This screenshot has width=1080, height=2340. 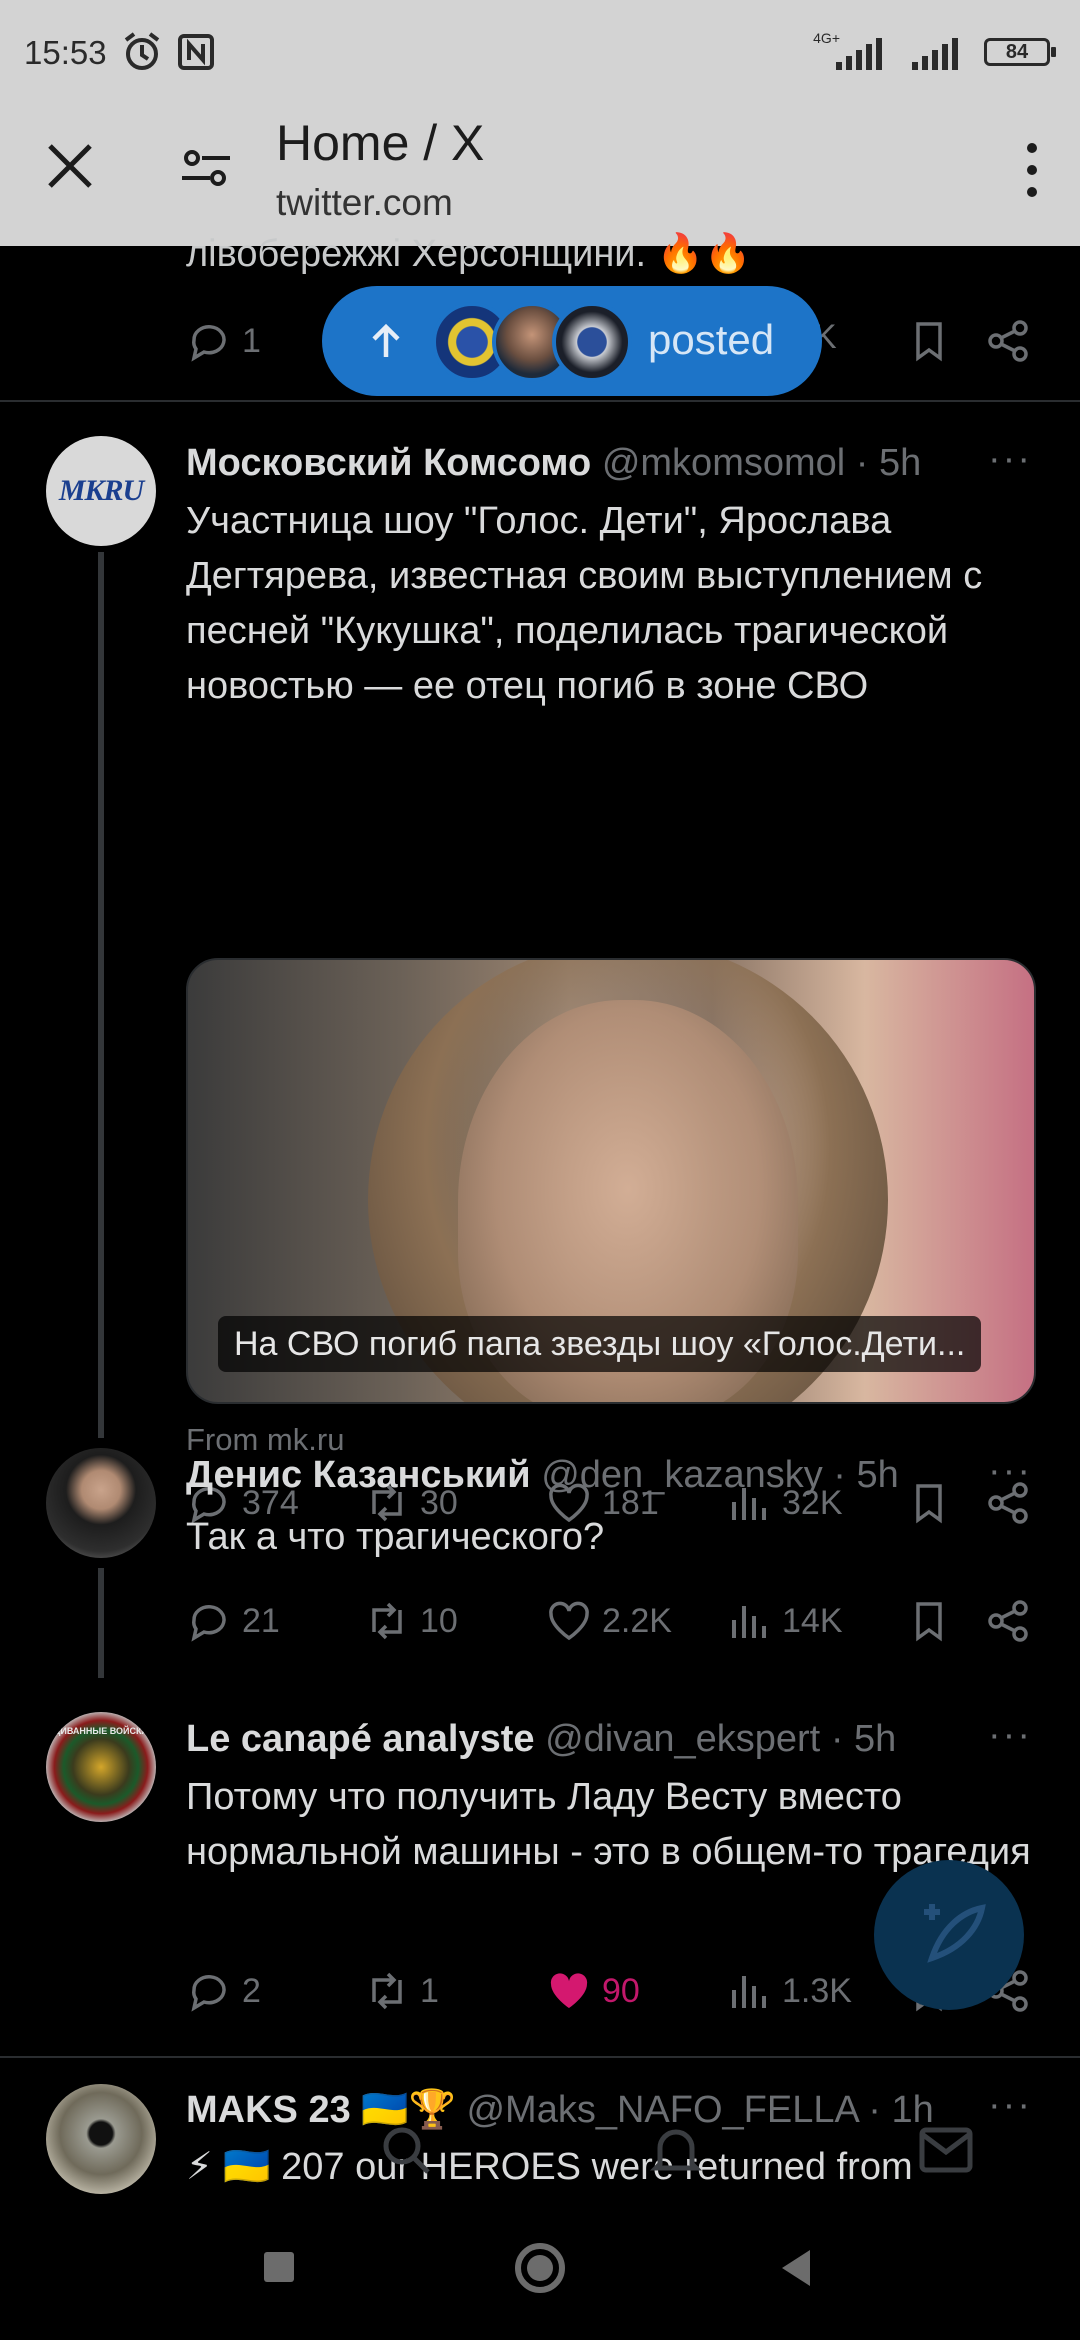 What do you see at coordinates (469, 254) in the screenshot?
I see `previous-tweet-text: лівобережжі Херсонщини. 🔥🔥` at bounding box center [469, 254].